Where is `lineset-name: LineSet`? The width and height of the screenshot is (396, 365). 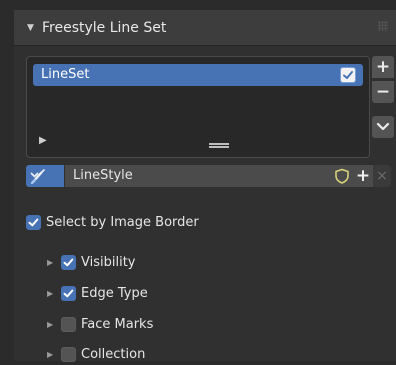 lineset-name: LineSet is located at coordinates (65, 74).